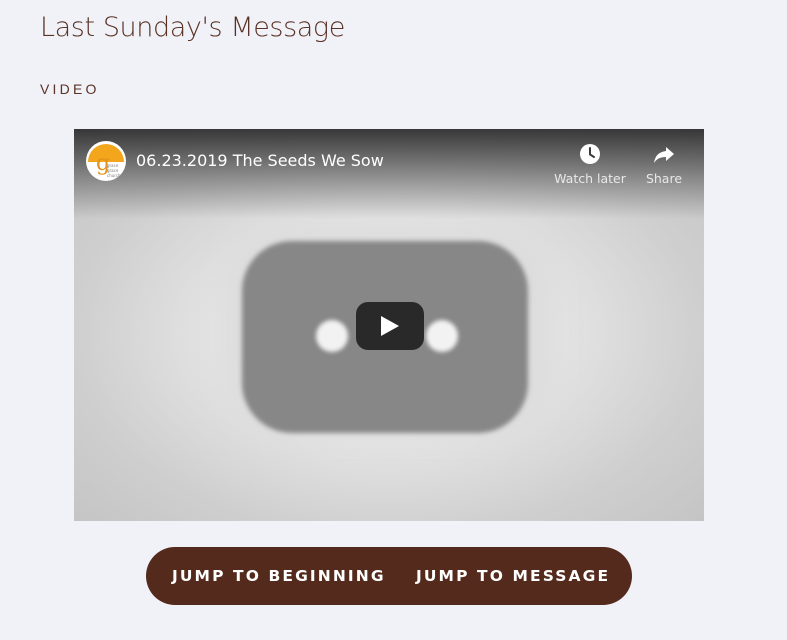 The image size is (787, 640). I want to click on page-title: Last Sunday's Message, so click(192, 27).